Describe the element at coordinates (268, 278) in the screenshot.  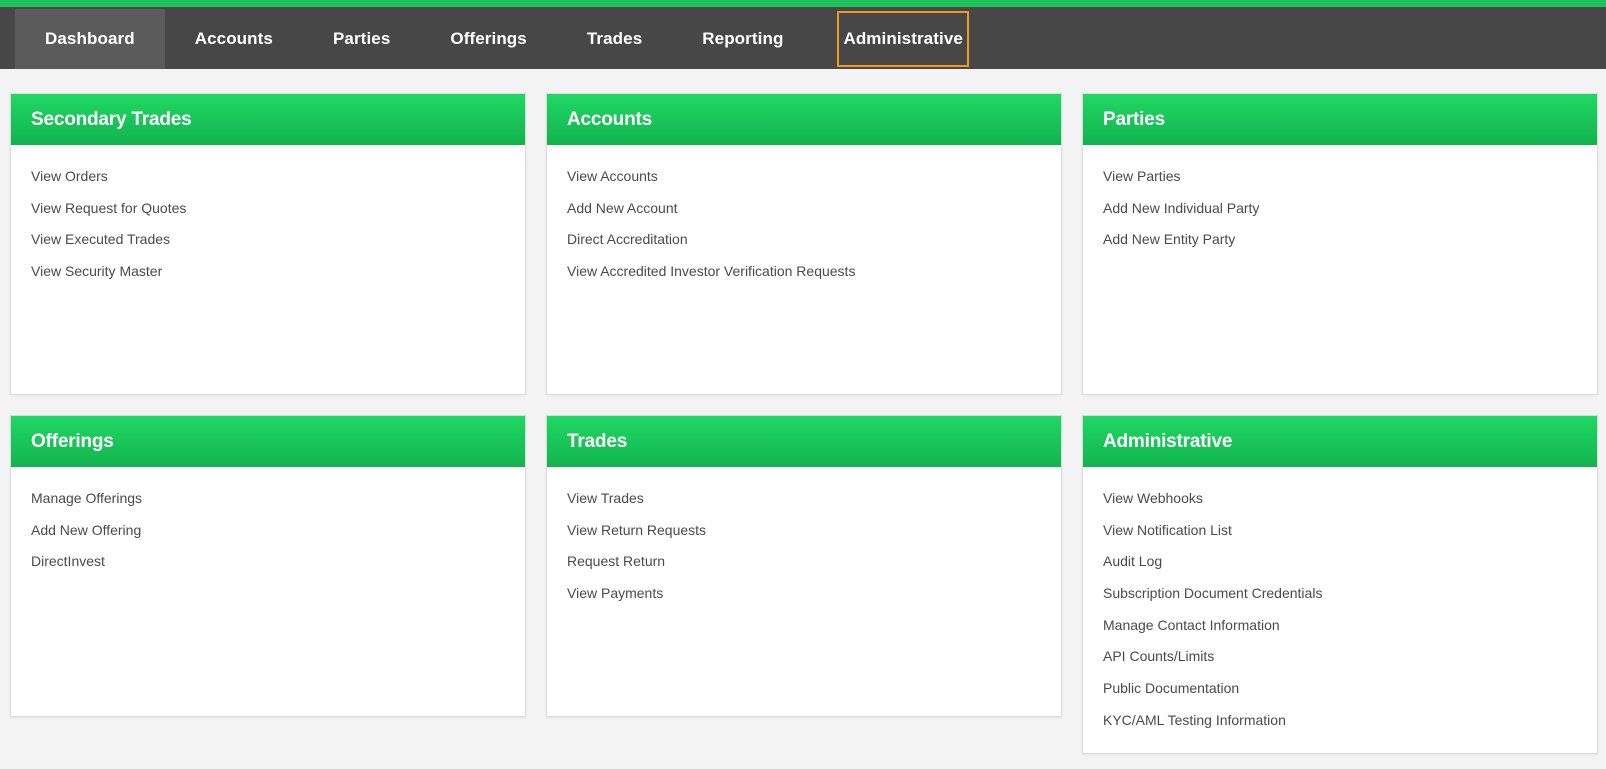
I see `link-view-security-master: View Security Master` at that location.